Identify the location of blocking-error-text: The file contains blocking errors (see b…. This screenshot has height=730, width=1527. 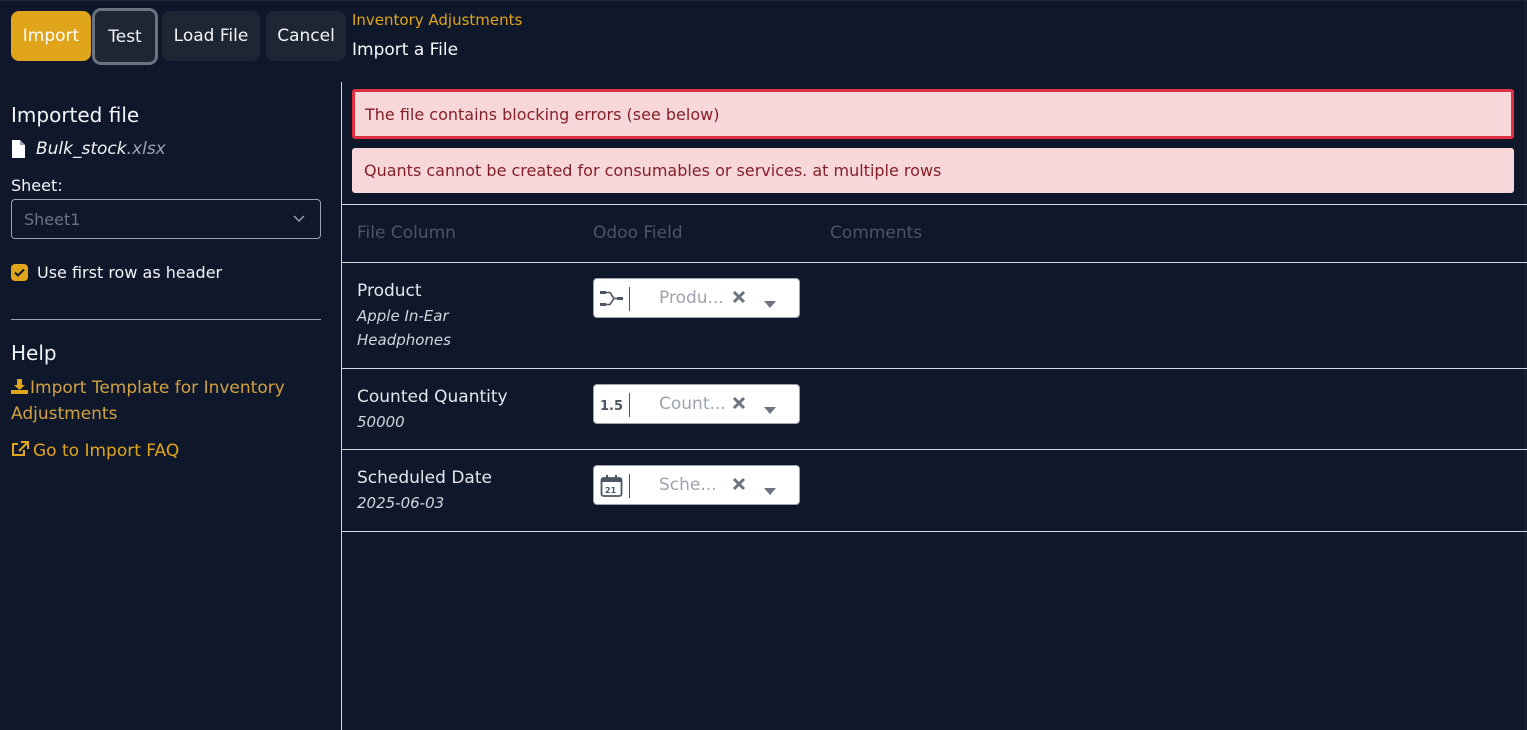
(542, 114).